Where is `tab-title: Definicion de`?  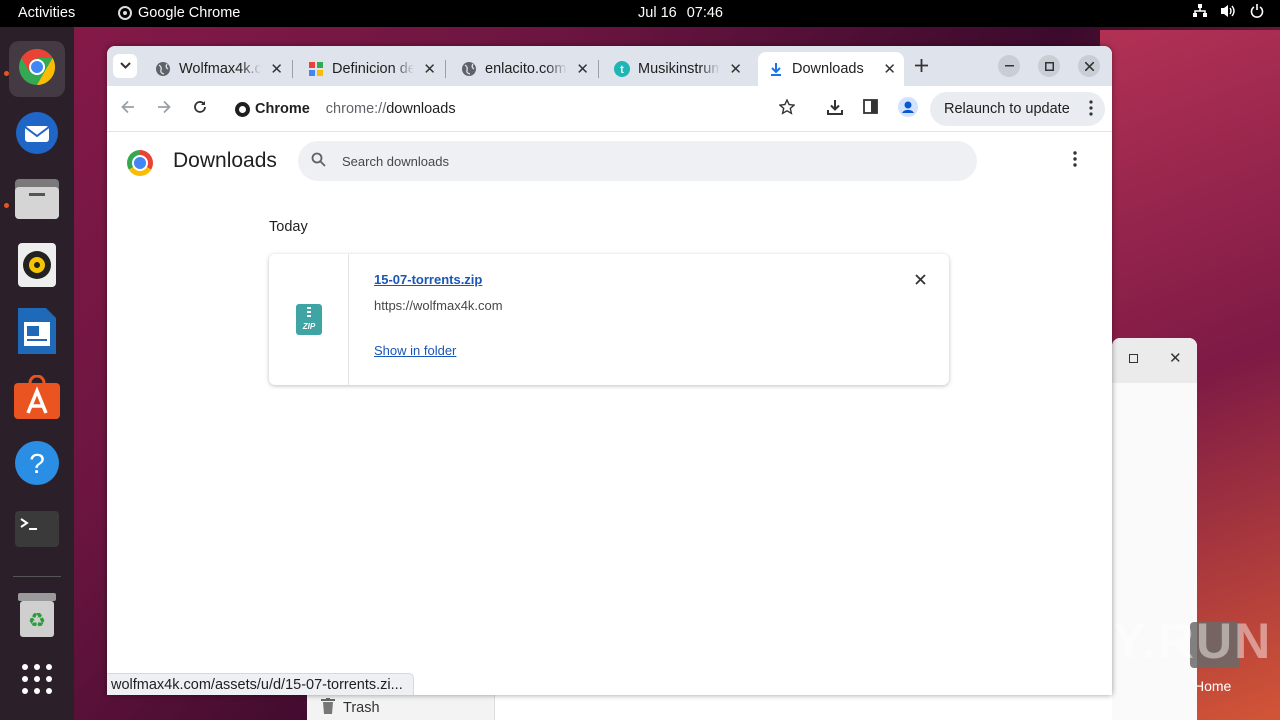
tab-title: Definicion de is located at coordinates (373, 69).